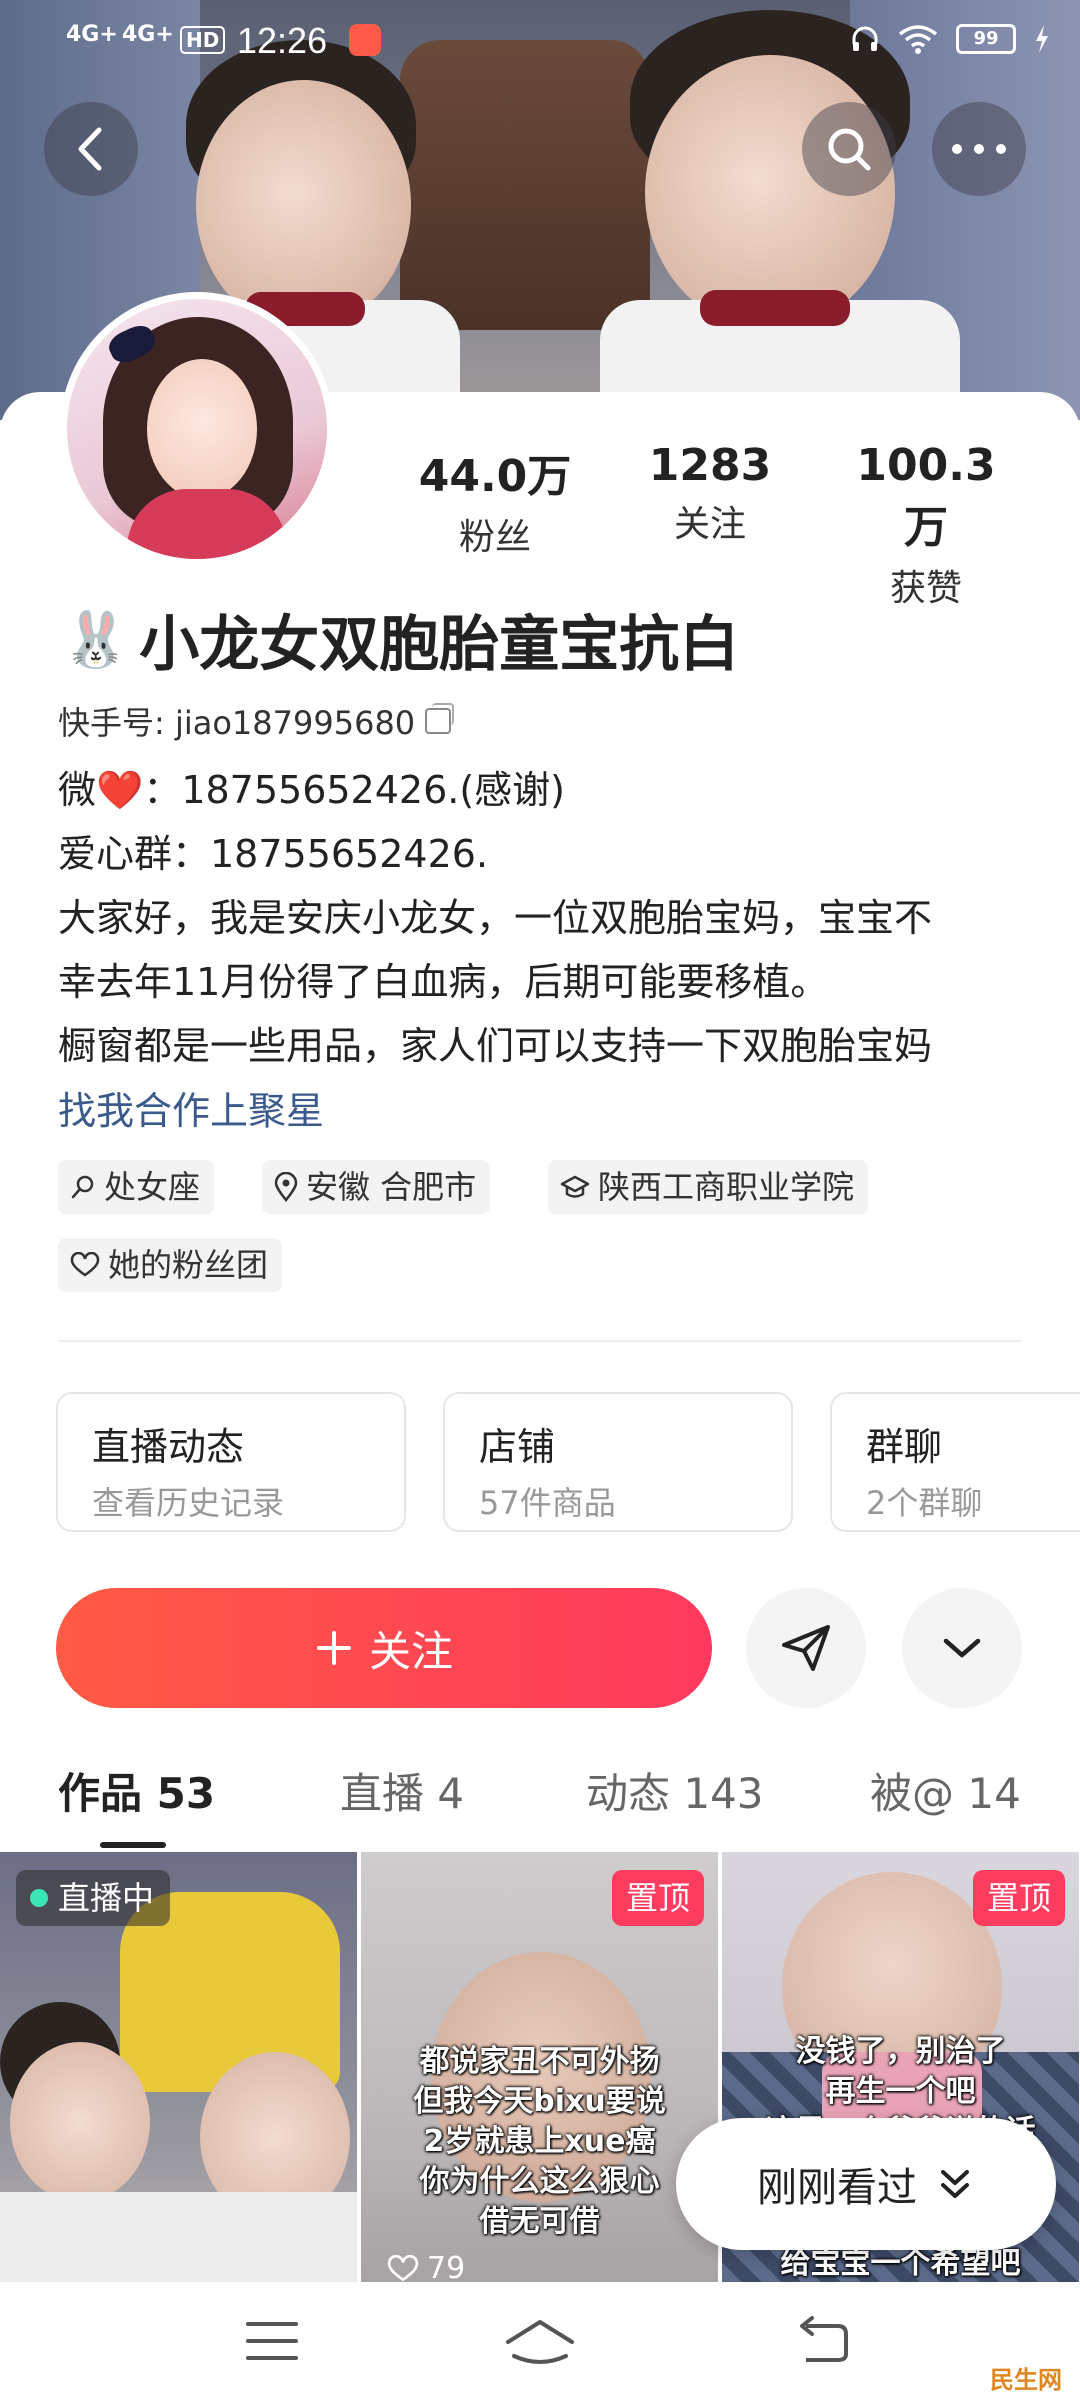  What do you see at coordinates (865, 38) in the screenshot?
I see `headphones-icon` at bounding box center [865, 38].